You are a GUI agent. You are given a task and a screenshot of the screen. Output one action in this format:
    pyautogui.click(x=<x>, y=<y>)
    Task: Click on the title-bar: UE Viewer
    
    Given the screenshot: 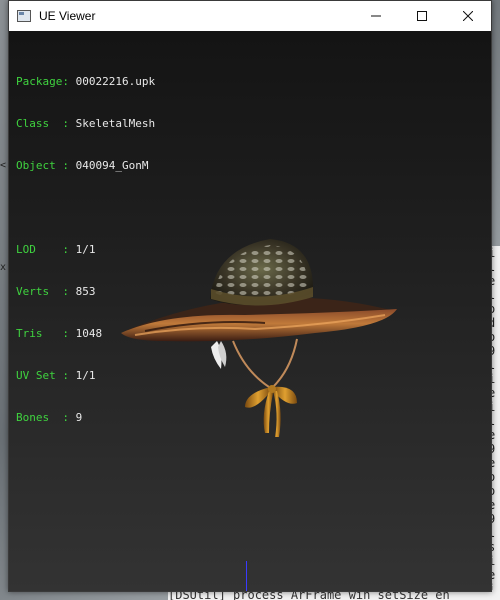 What is the action you would take?
    pyautogui.click(x=250, y=16)
    